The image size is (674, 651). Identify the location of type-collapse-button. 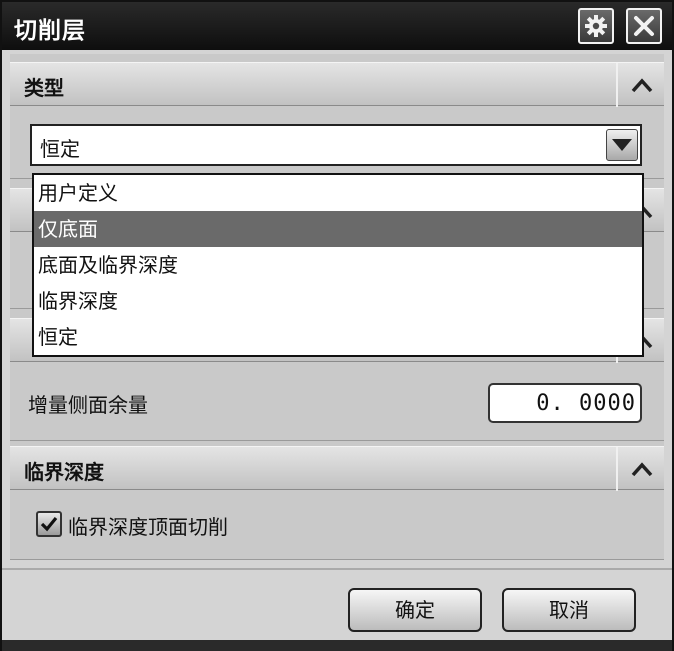
(640, 85).